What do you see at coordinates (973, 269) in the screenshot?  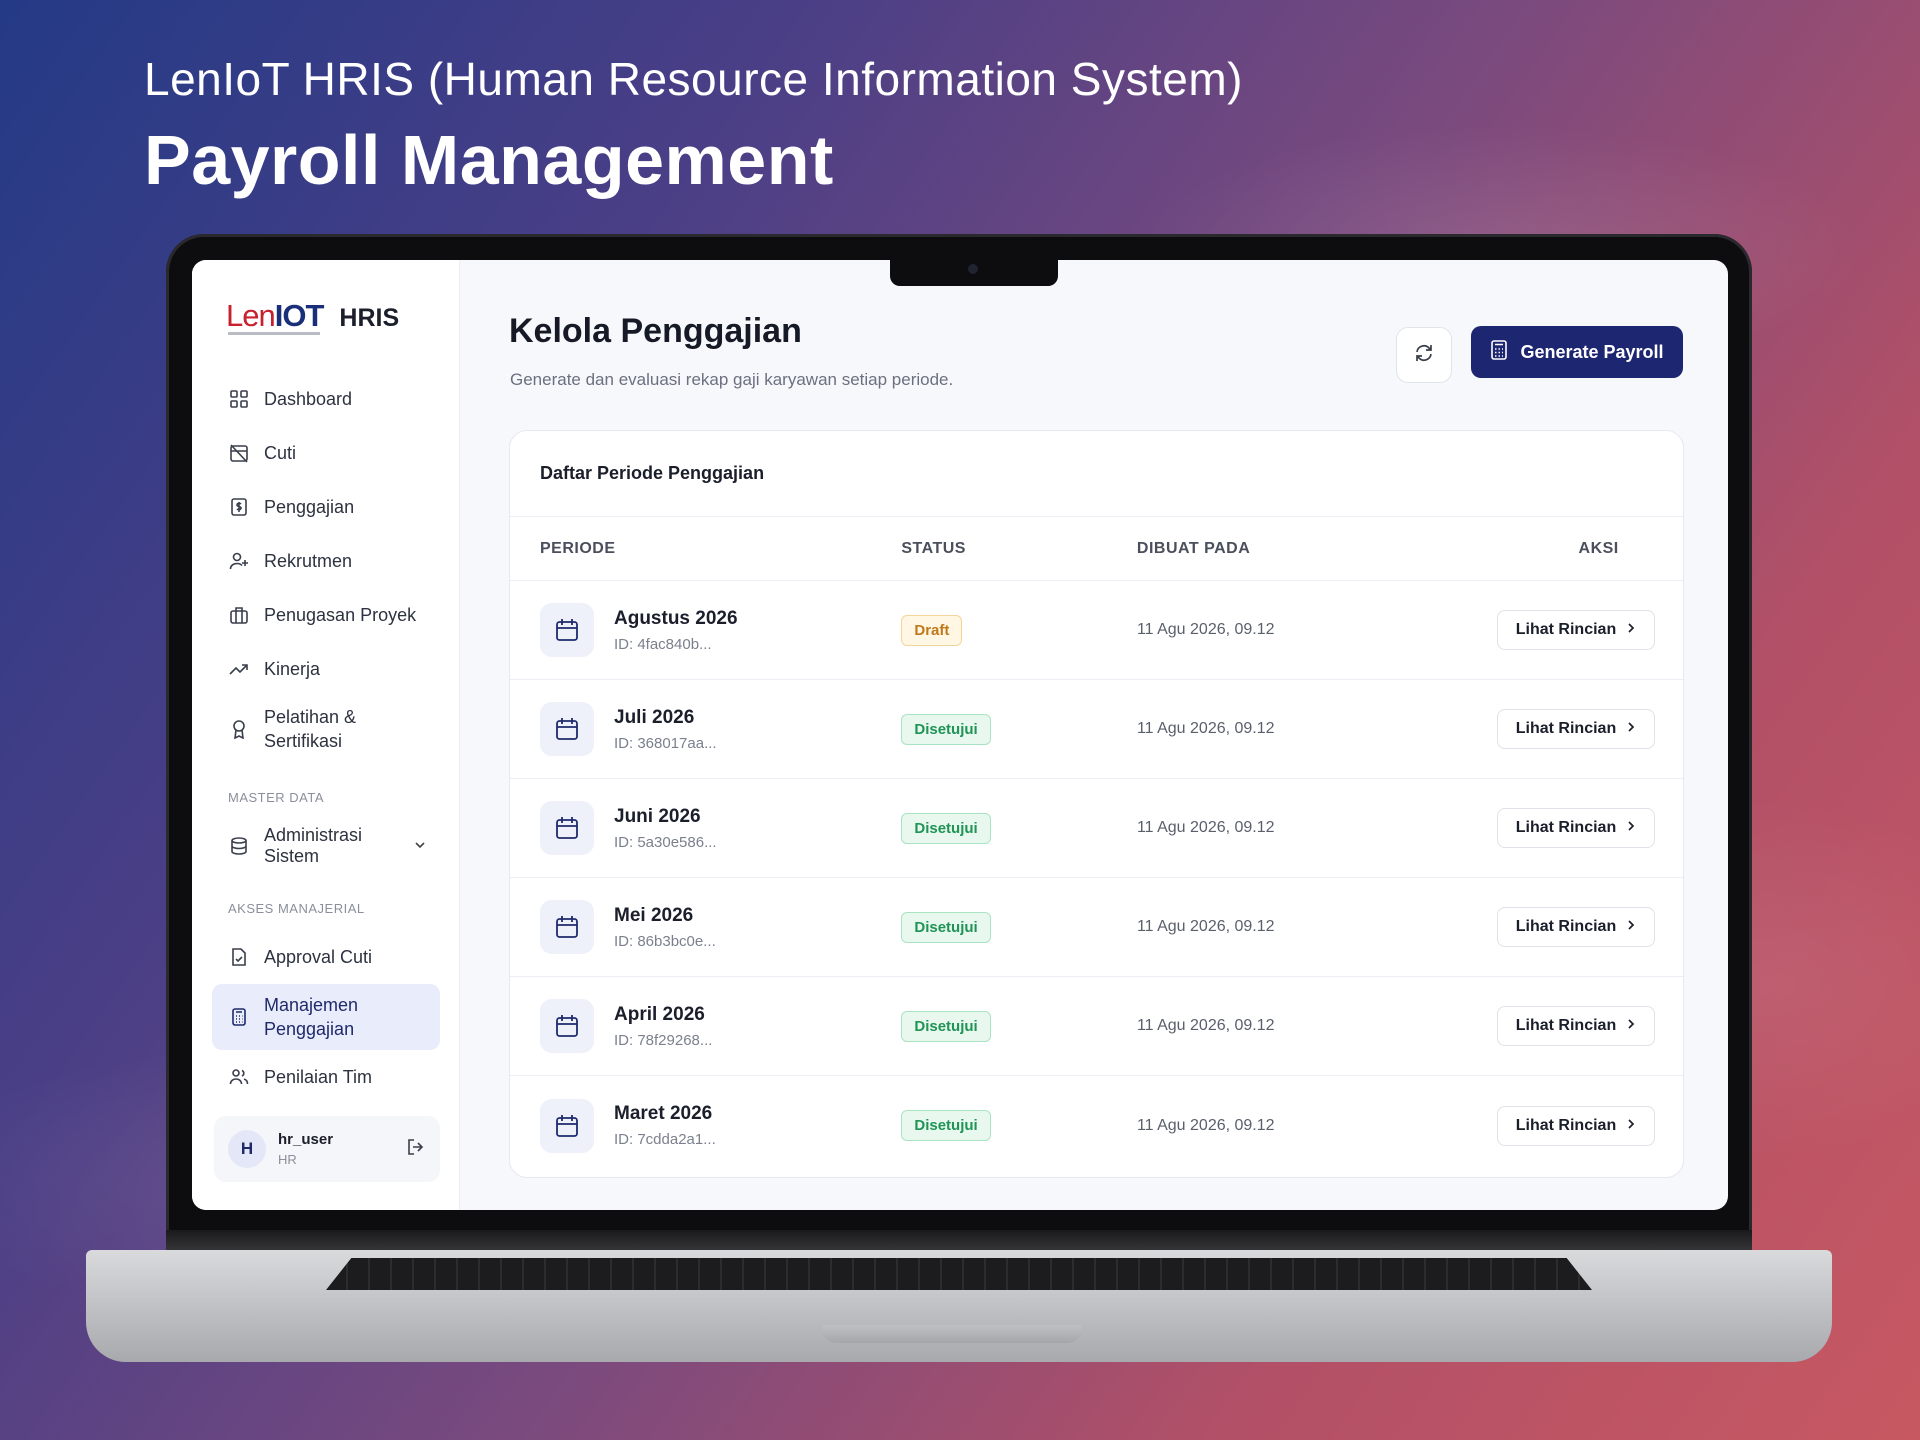 I see `camera-icon` at bounding box center [973, 269].